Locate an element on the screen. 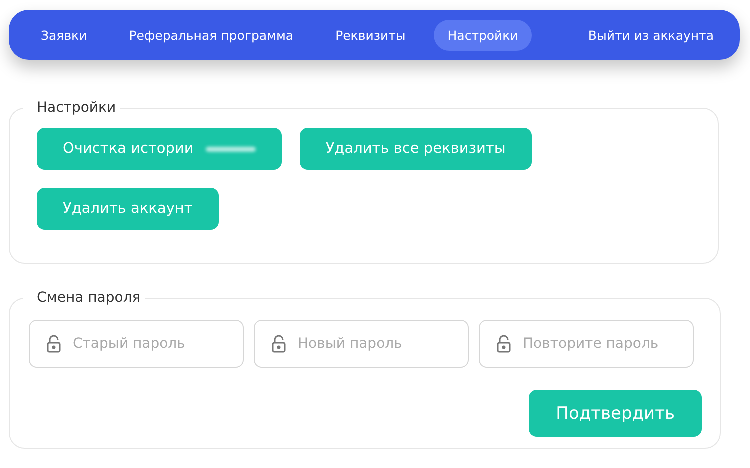 The height and width of the screenshot is (468, 750). action-button: Удалить аккаунт is located at coordinates (128, 209).